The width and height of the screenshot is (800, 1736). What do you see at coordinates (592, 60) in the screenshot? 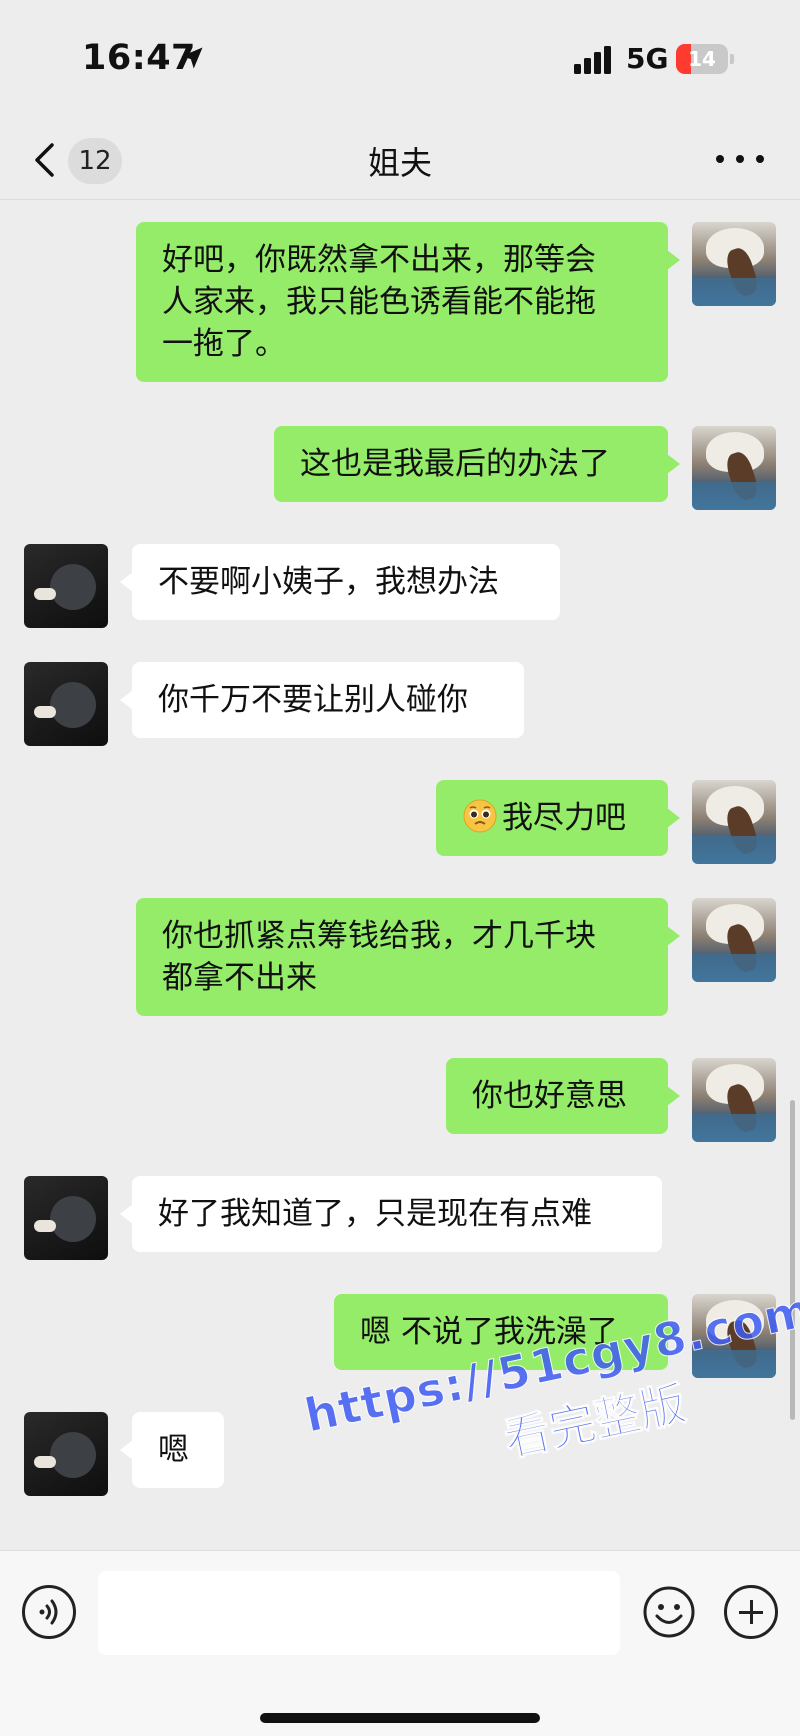
I see `cellular-signal-icon` at bounding box center [592, 60].